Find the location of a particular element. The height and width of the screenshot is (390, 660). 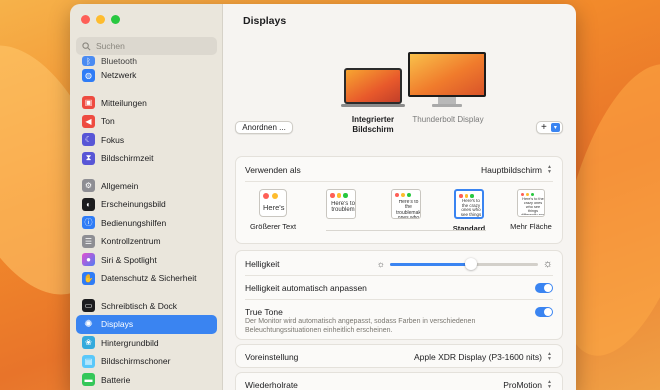

sidebar-item-schreibtisch: ▭ Schreibtisch & Dock is located at coordinates (146, 306).